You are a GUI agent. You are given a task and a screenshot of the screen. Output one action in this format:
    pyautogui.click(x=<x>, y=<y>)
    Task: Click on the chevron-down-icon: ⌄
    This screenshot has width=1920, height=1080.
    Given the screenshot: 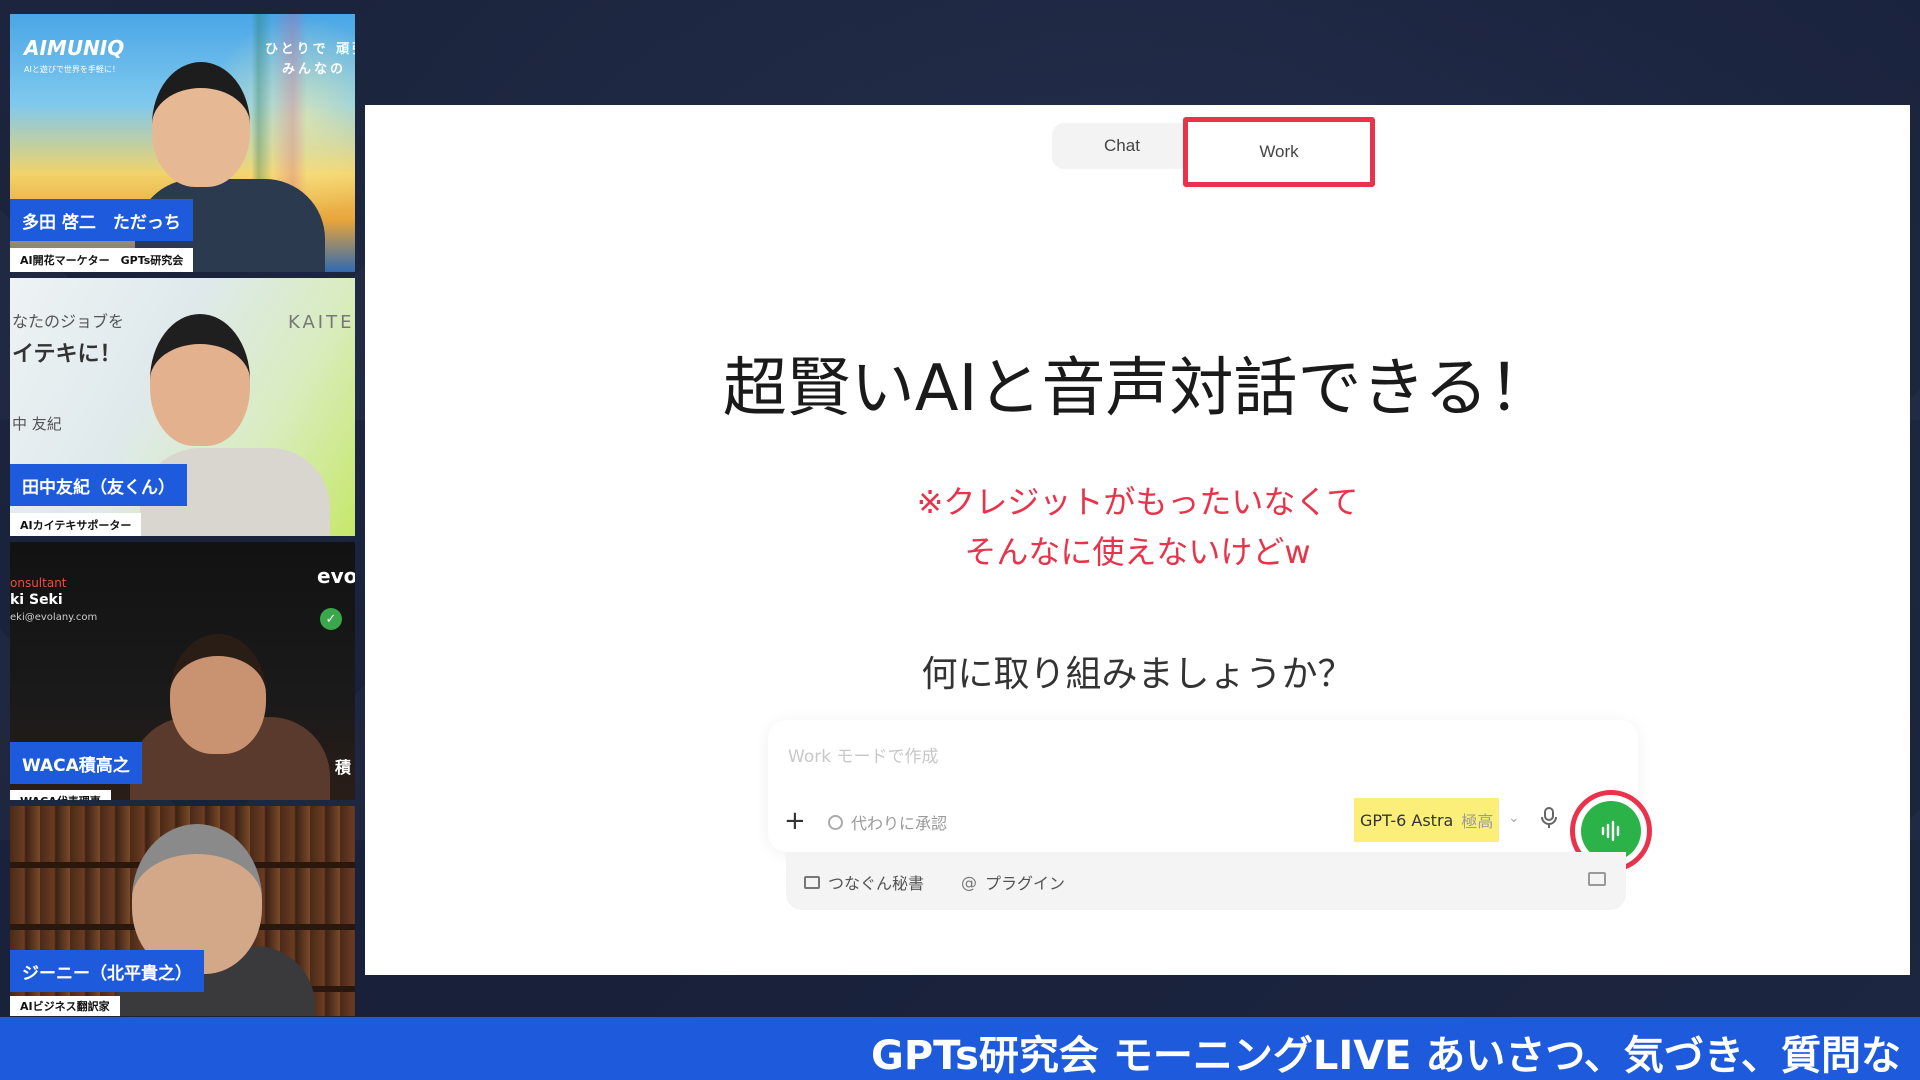 What is the action you would take?
    pyautogui.click(x=1514, y=818)
    